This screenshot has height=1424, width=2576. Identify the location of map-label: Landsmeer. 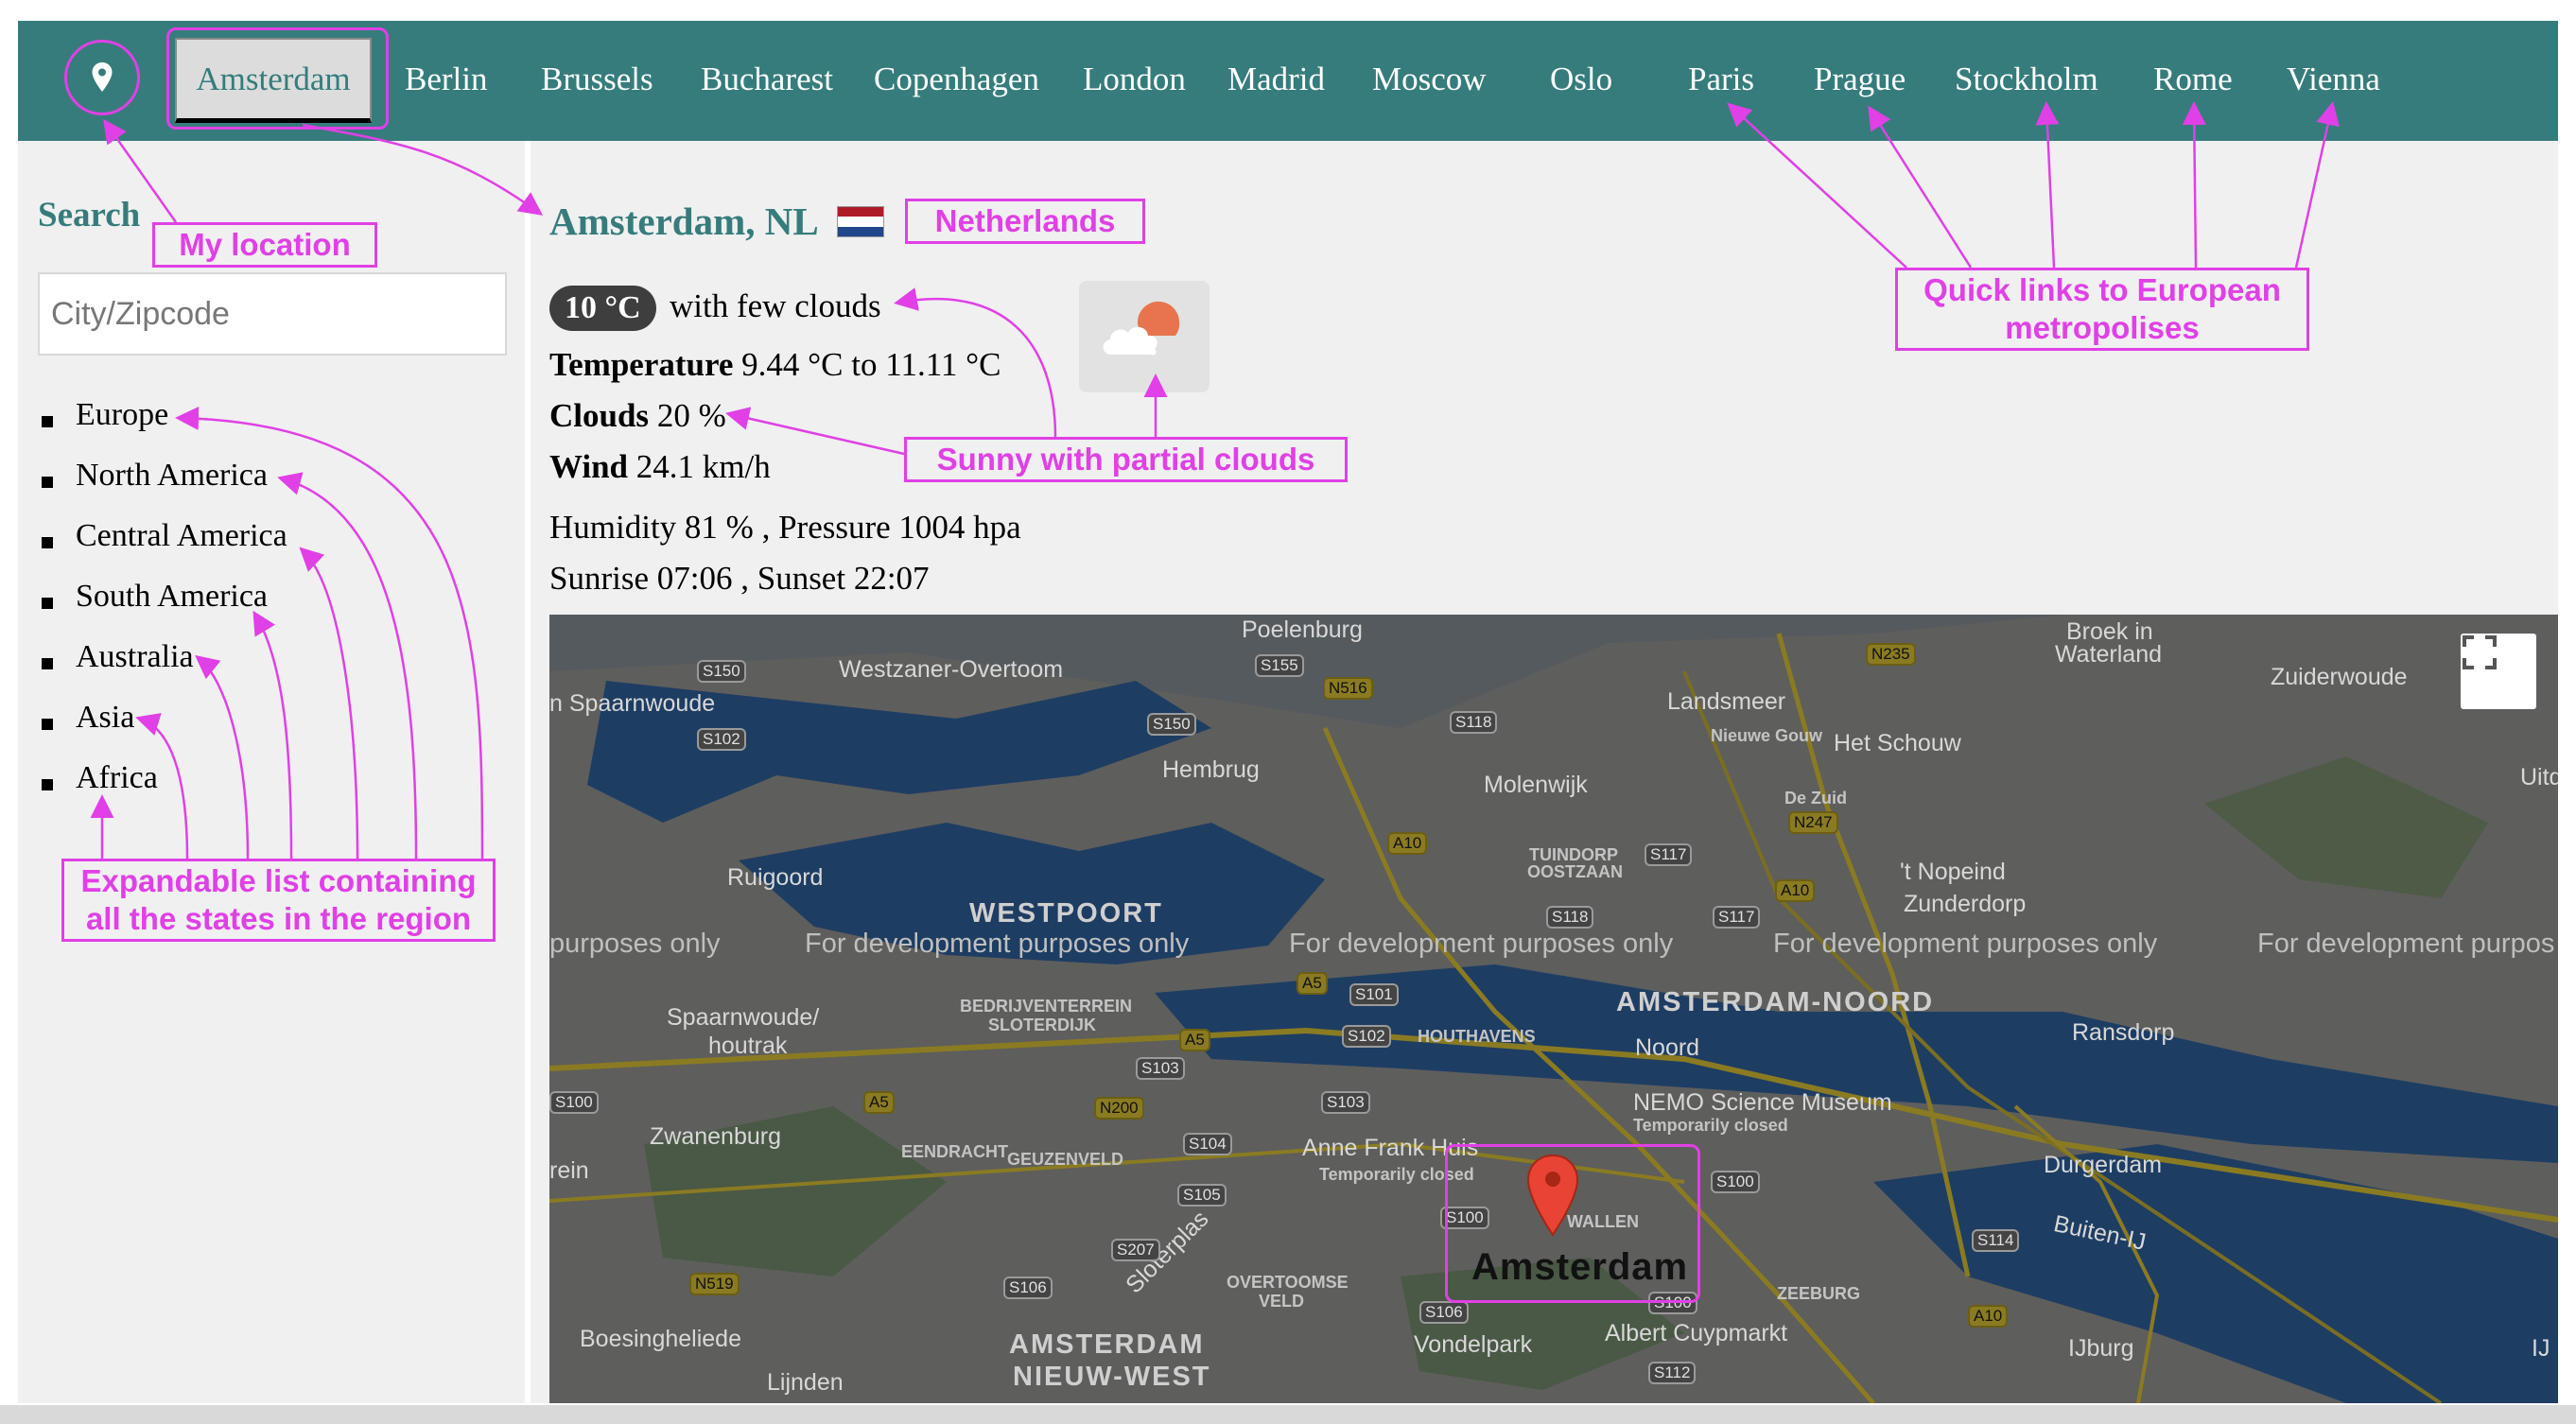
(1726, 701).